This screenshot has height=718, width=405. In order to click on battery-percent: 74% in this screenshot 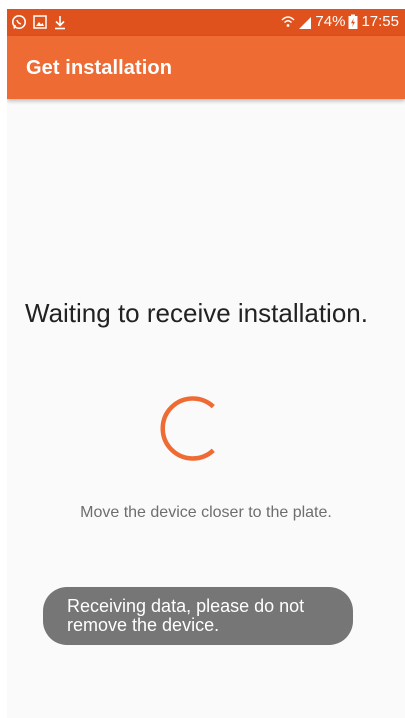, I will do `click(330, 21)`.